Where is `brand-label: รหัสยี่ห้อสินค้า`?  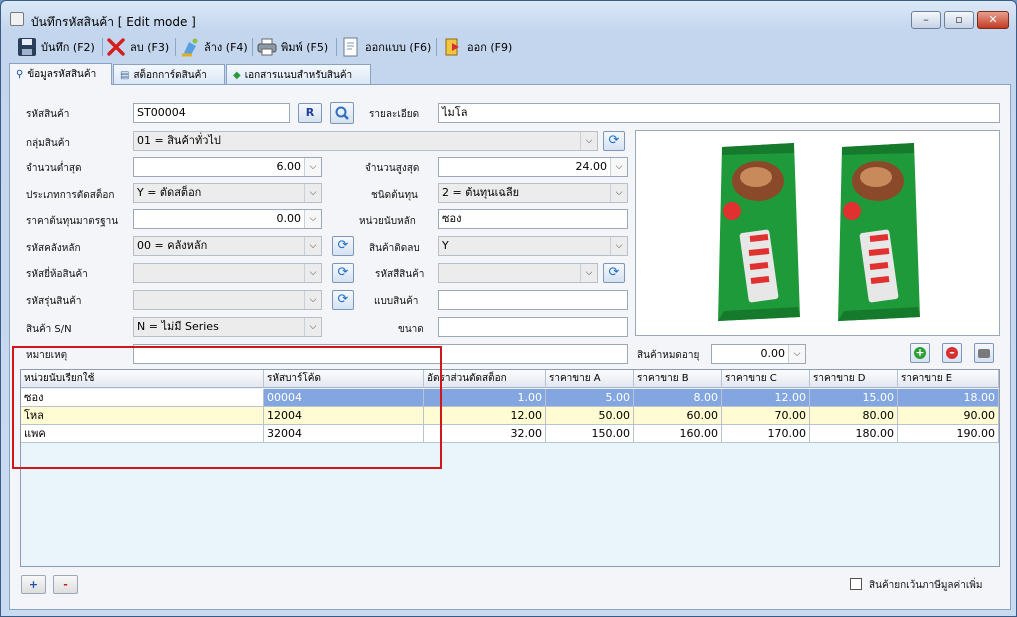
brand-label: รหัสยี่ห้อสินค้า is located at coordinates (57, 274).